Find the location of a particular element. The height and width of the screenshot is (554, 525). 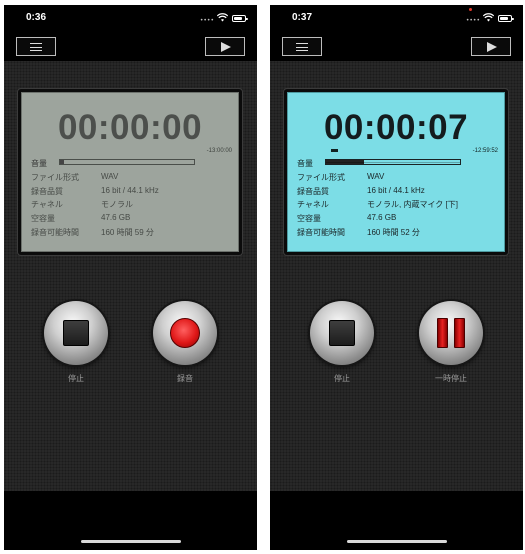

record-icon is located at coordinates (185, 333).